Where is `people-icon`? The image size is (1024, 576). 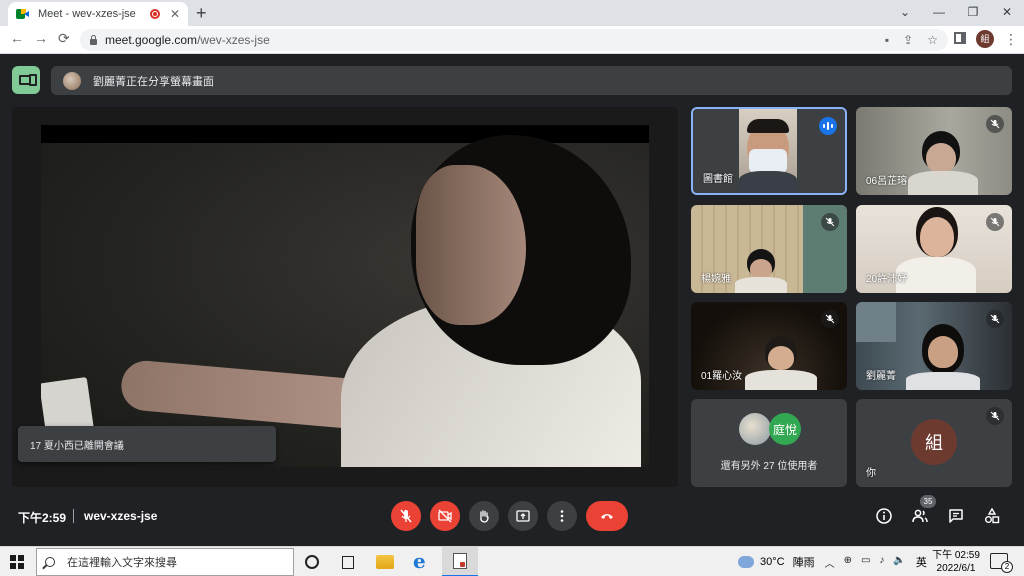 people-icon is located at coordinates (920, 516).